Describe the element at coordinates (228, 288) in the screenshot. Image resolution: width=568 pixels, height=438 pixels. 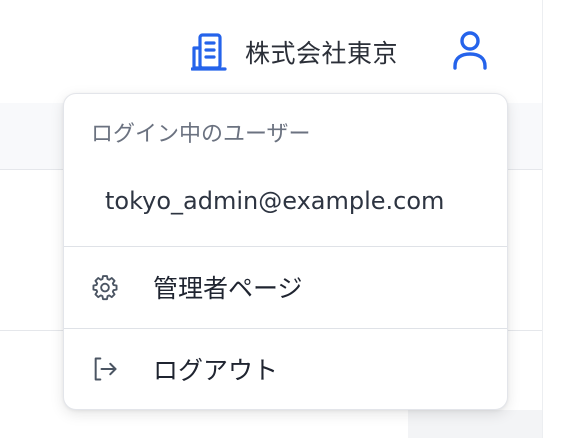
I see `menu-item-label: 管理者ページ` at that location.